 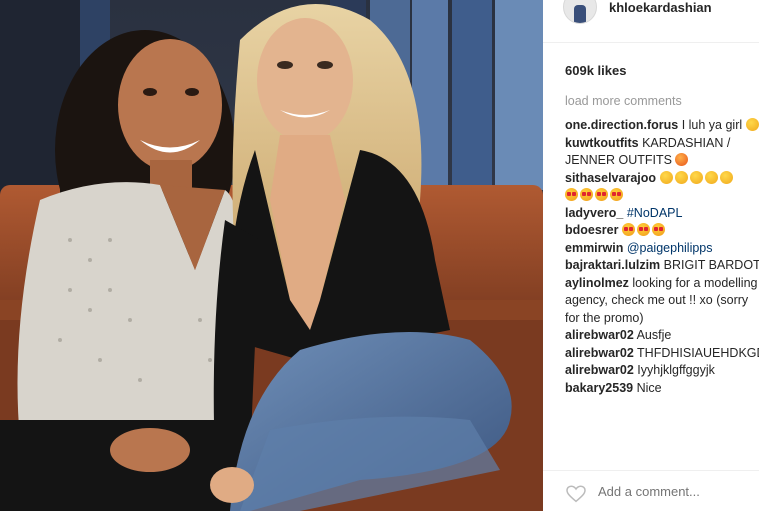 What do you see at coordinates (599, 388) in the screenshot?
I see `comment-username: bakary2539` at bounding box center [599, 388].